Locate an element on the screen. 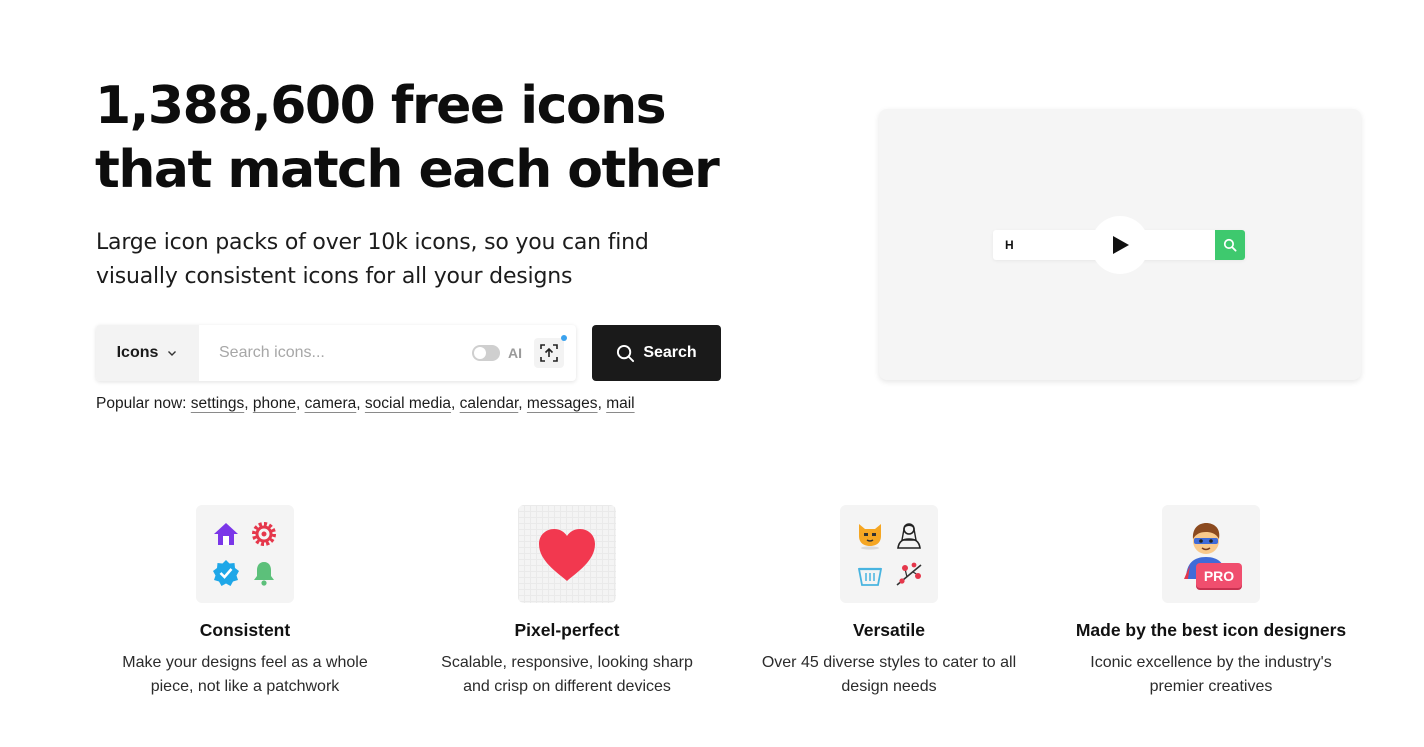  resource-type-label: Icons is located at coordinates (137, 352).